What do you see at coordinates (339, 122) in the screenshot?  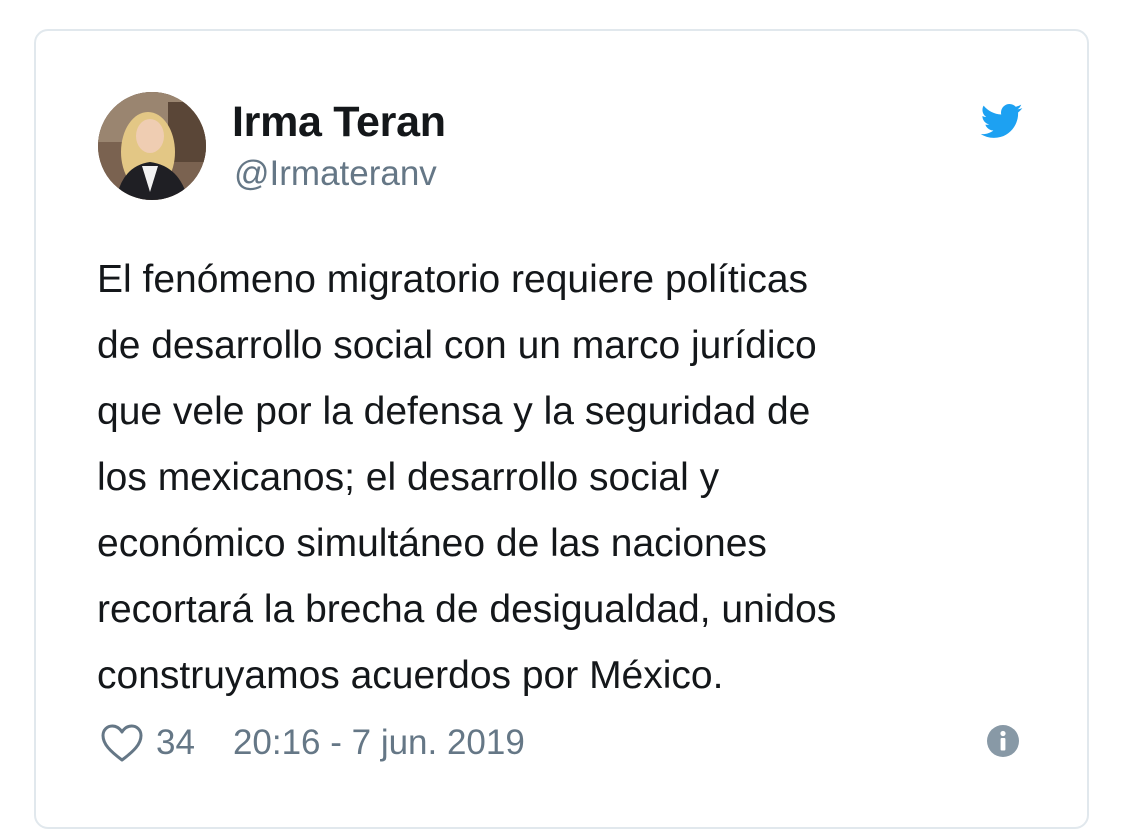 I see `author-name: Irma Teran` at bounding box center [339, 122].